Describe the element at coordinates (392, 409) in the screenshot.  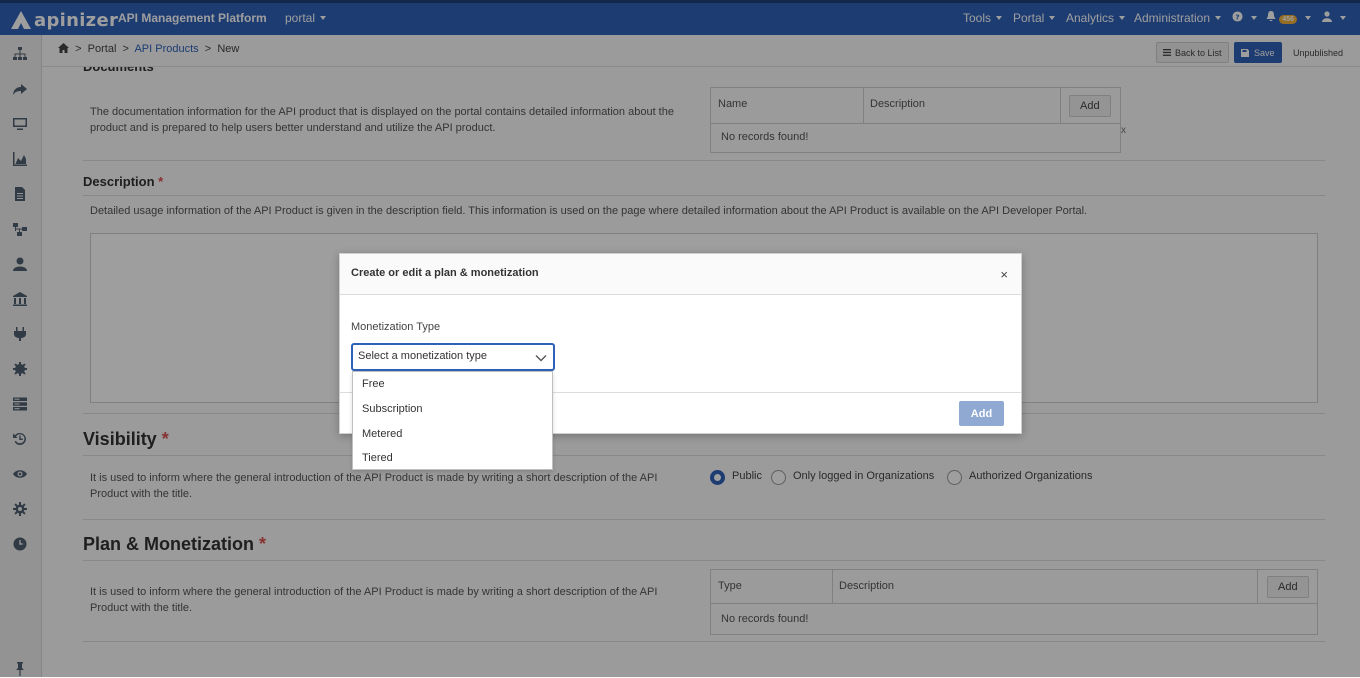
I see `option-subscription: Subscription` at that location.